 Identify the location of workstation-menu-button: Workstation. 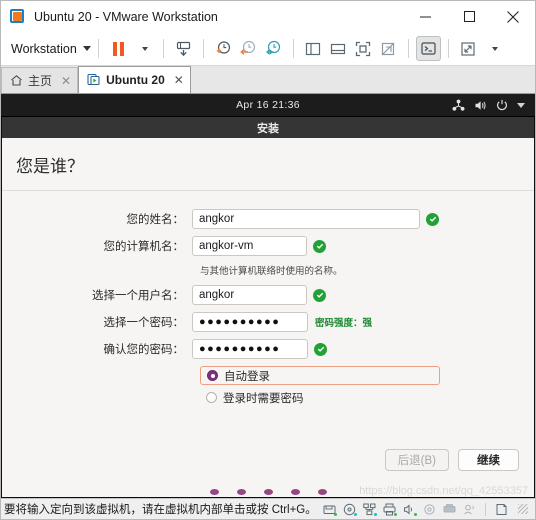
(46, 49).